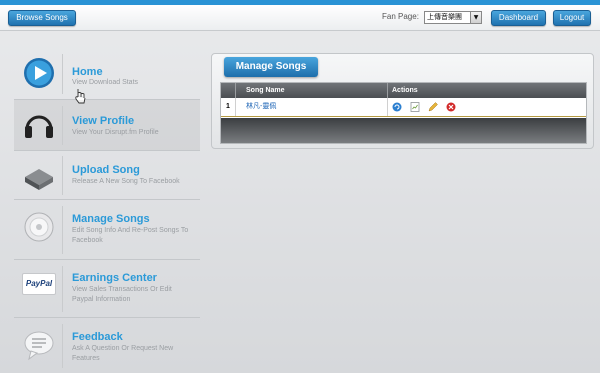 The height and width of the screenshot is (373, 600). Describe the element at coordinates (39, 284) in the screenshot. I see `paypal-icon: PayPal` at that location.